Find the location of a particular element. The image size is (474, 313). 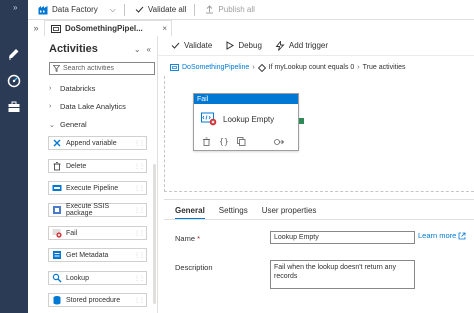

activity-label: Stored procedure is located at coordinates (93, 300).